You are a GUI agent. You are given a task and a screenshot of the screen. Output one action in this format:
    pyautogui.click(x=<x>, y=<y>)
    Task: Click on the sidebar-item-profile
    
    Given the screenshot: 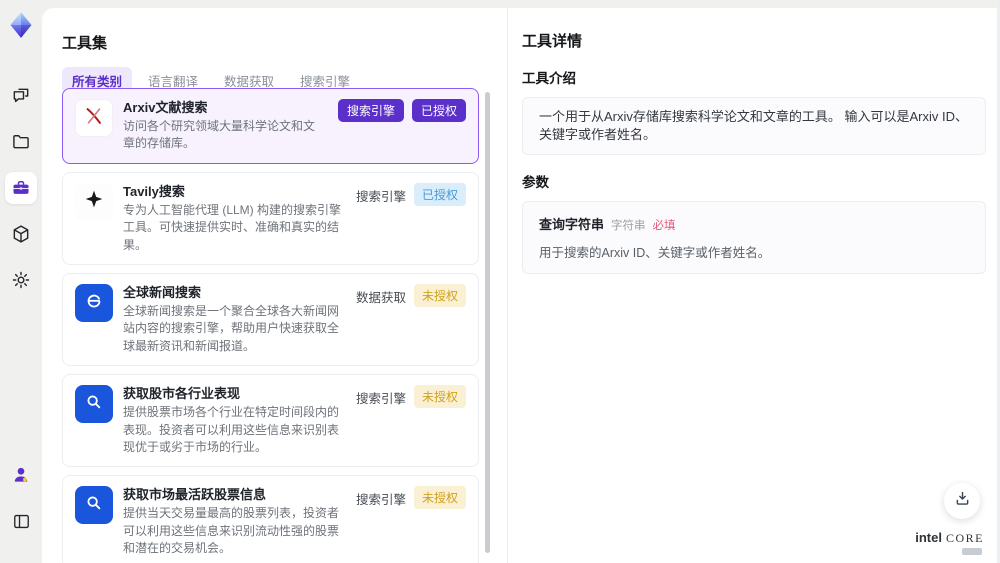 What is the action you would take?
    pyautogui.click(x=21, y=475)
    